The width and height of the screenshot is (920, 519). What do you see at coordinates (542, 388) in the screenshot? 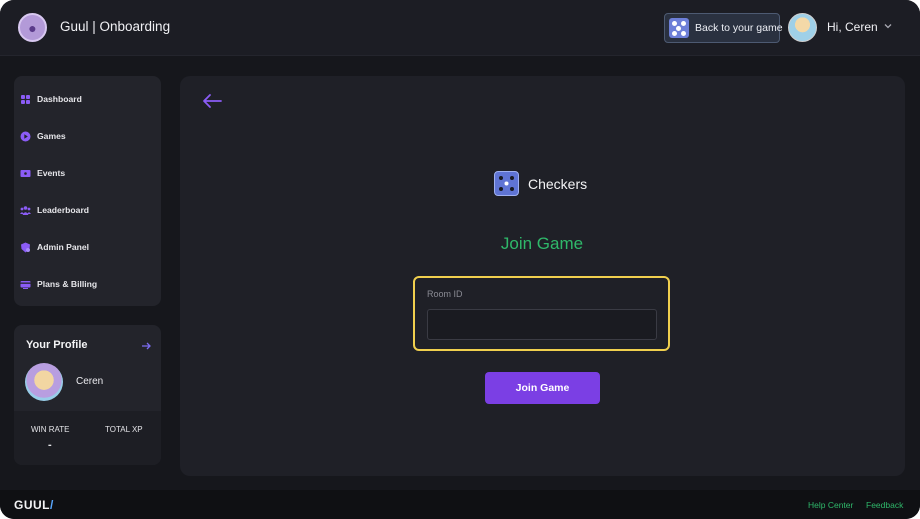
I see `join-game-button: Join Game` at bounding box center [542, 388].